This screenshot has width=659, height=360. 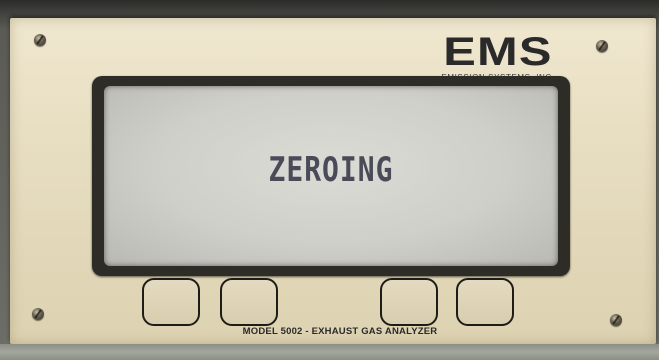 What do you see at coordinates (331, 169) in the screenshot?
I see `display-status-text: ZEROING` at bounding box center [331, 169].